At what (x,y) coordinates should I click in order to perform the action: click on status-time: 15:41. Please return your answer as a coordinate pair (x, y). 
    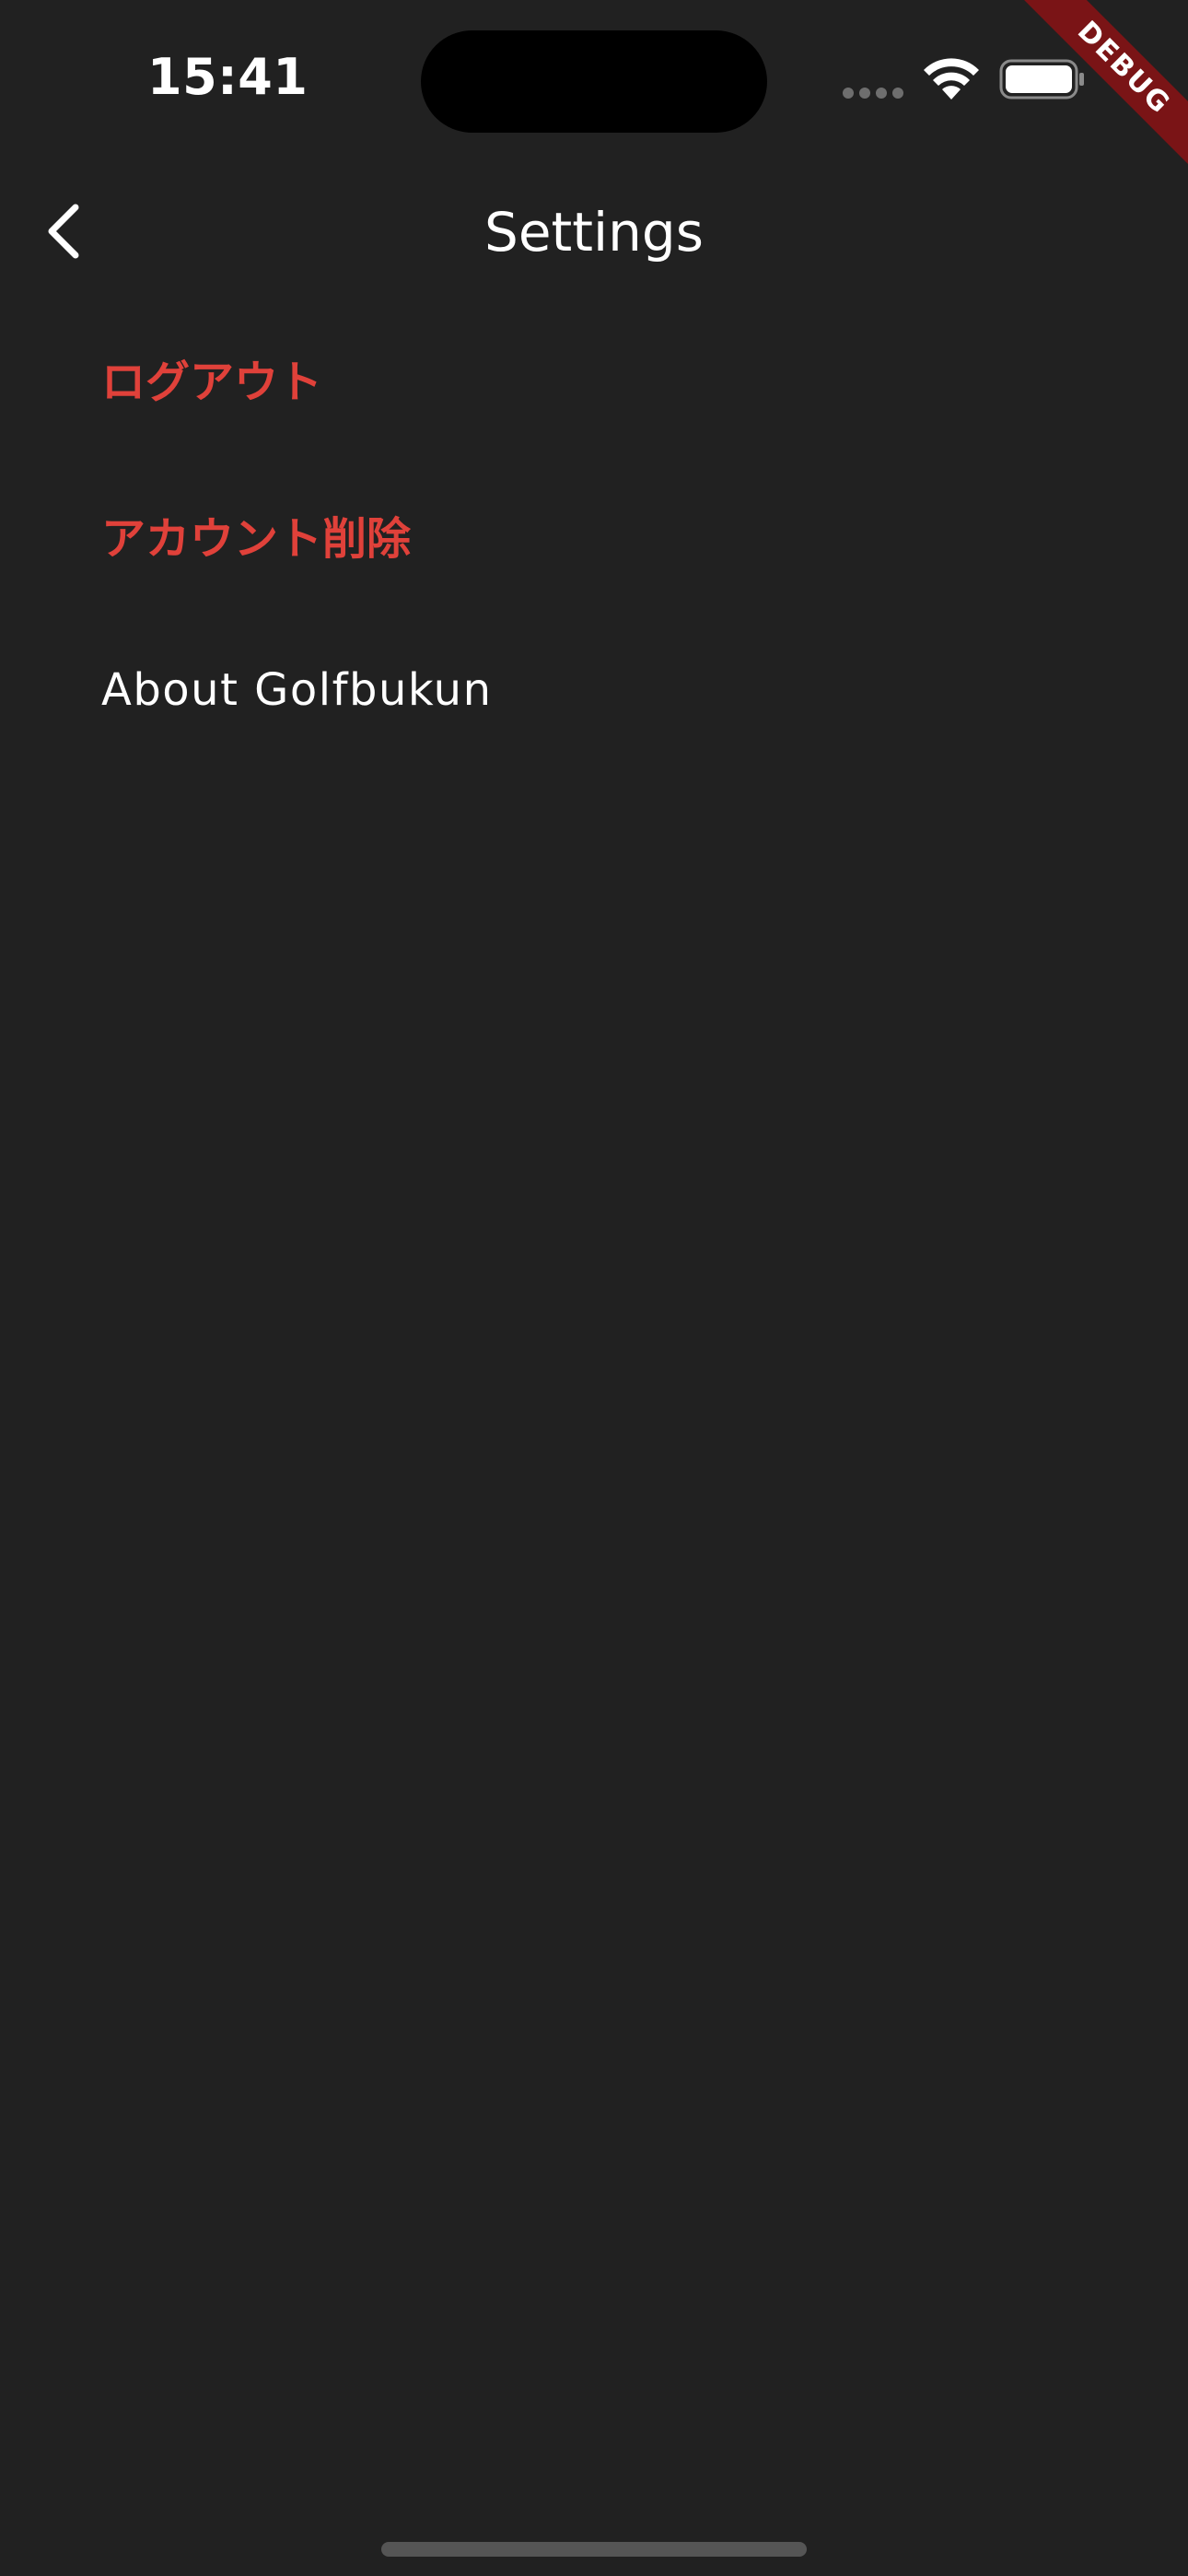
    Looking at the image, I should click on (228, 77).